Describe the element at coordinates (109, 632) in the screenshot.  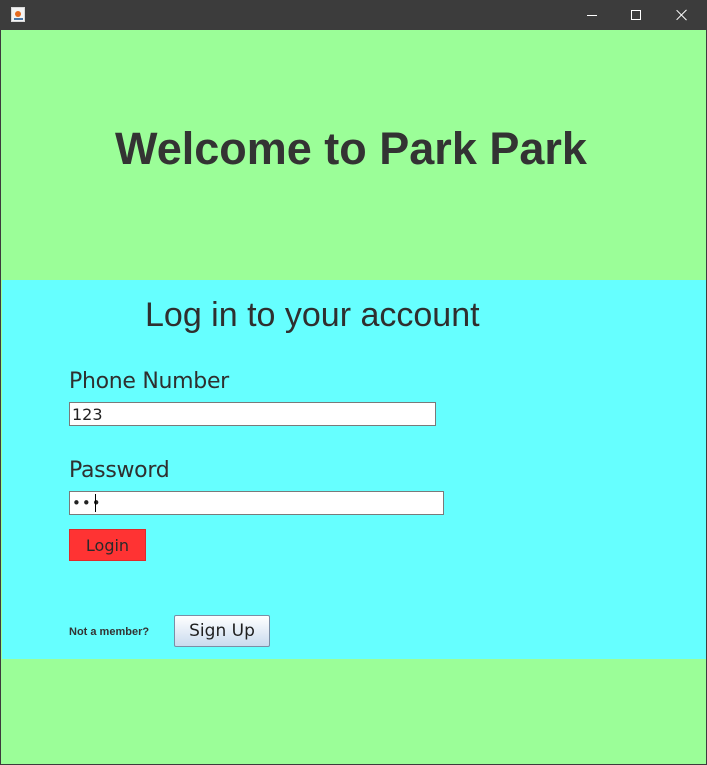
I see `not-member-label: Not a member?` at that location.